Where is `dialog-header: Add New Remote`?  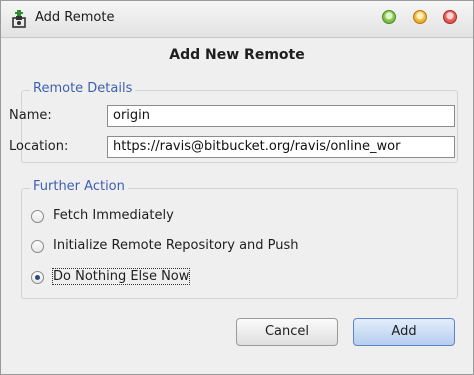
dialog-header: Add New Remote is located at coordinates (237, 55).